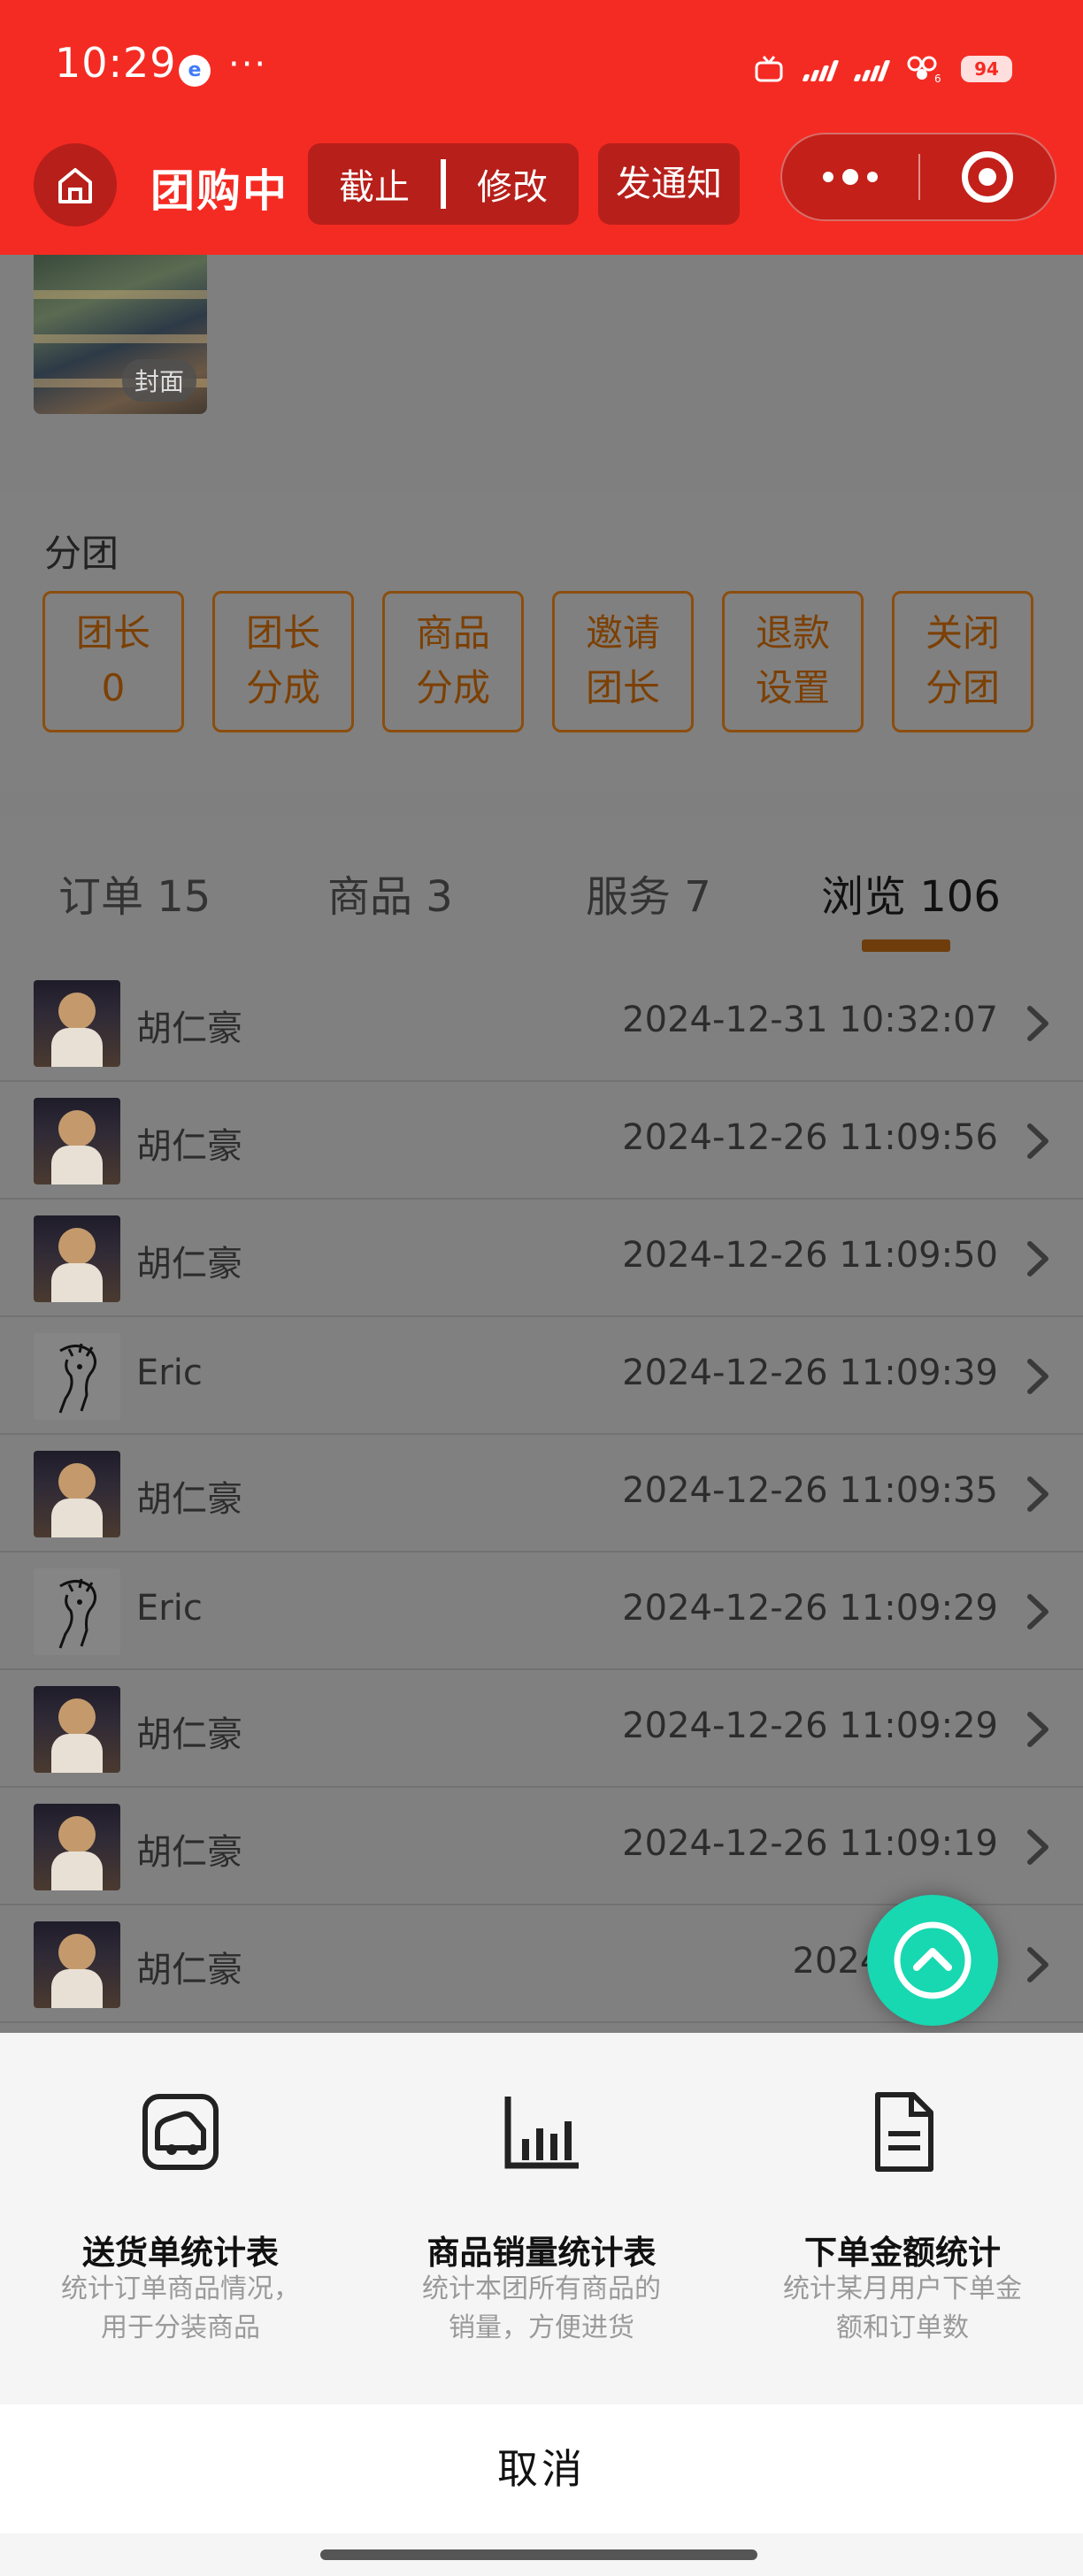 The image size is (1083, 2576). I want to click on fentuan-button: 邀请 团长, so click(623, 661).